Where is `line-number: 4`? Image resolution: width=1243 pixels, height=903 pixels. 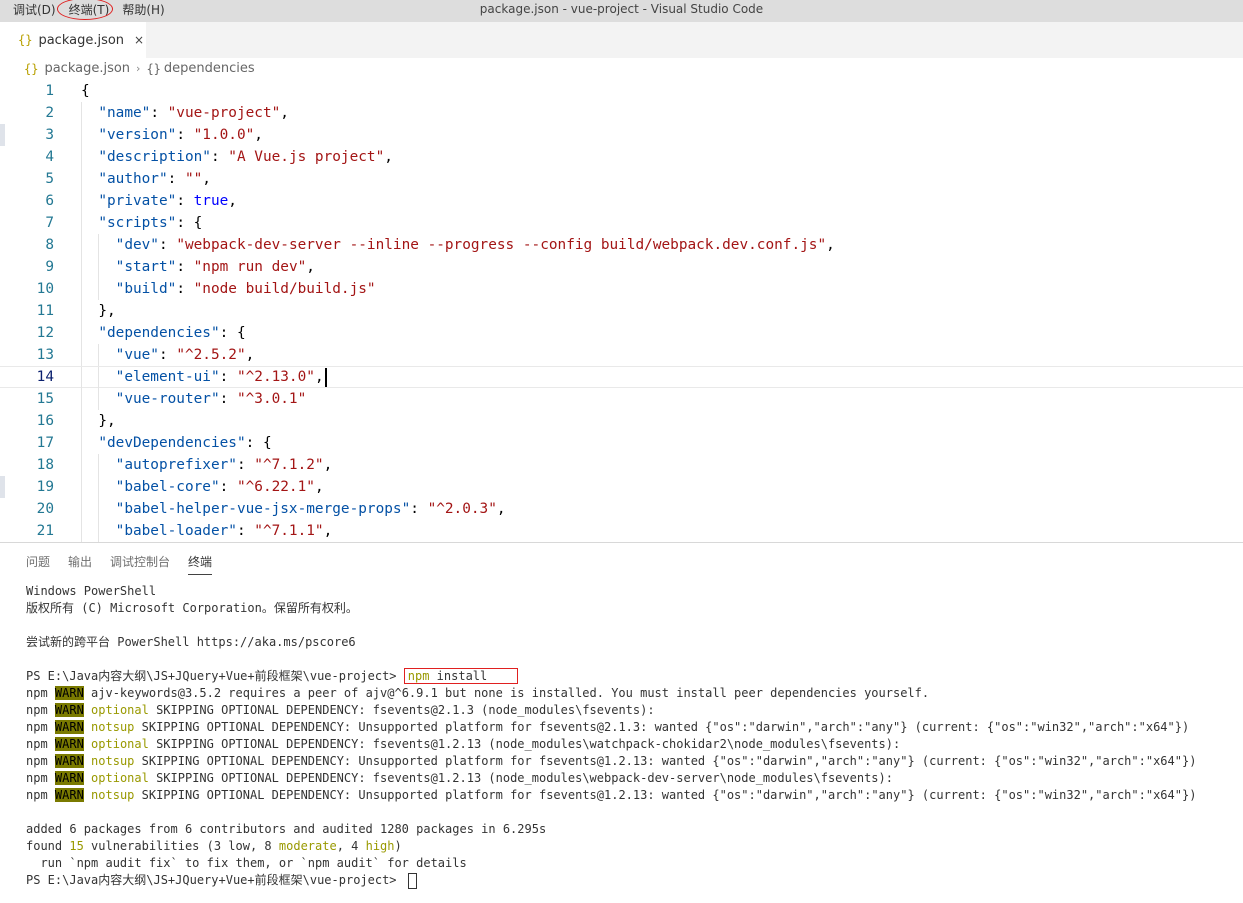
line-number: 4 is located at coordinates (49, 157).